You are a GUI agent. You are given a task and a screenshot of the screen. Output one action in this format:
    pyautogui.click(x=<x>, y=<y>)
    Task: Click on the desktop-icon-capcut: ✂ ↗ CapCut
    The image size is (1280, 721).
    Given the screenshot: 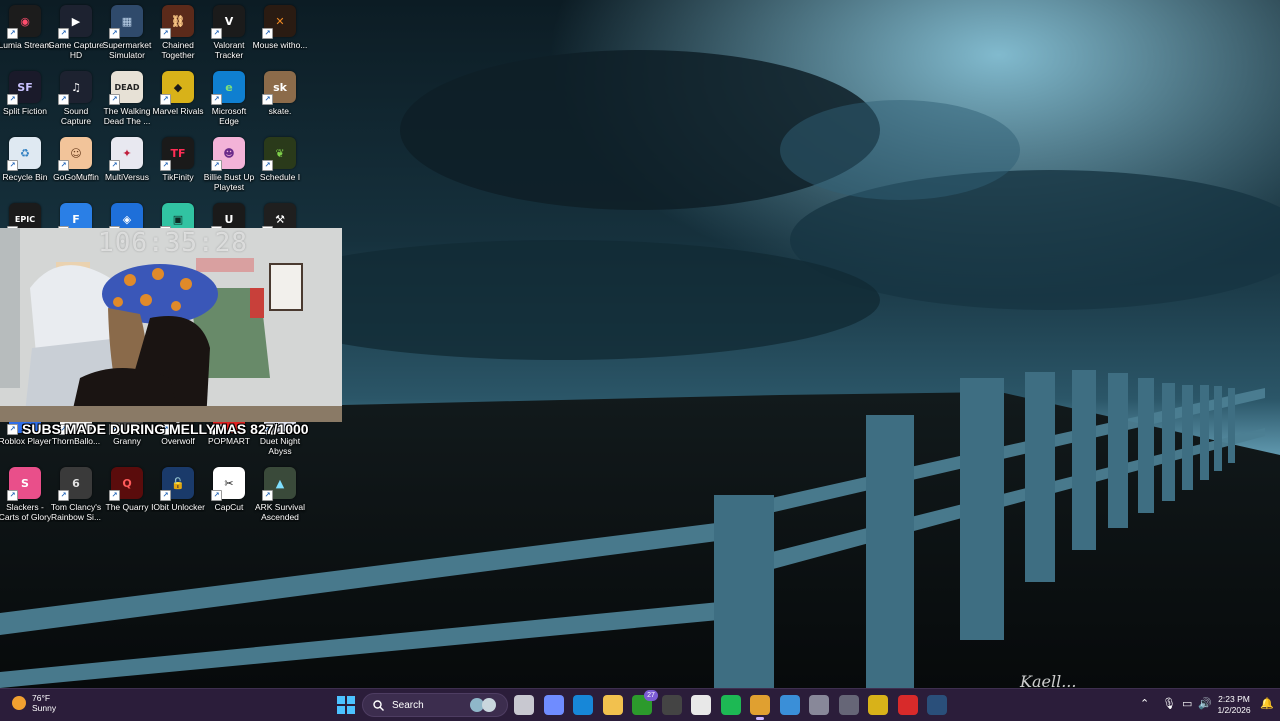 What is the action you would take?
    pyautogui.click(x=229, y=500)
    